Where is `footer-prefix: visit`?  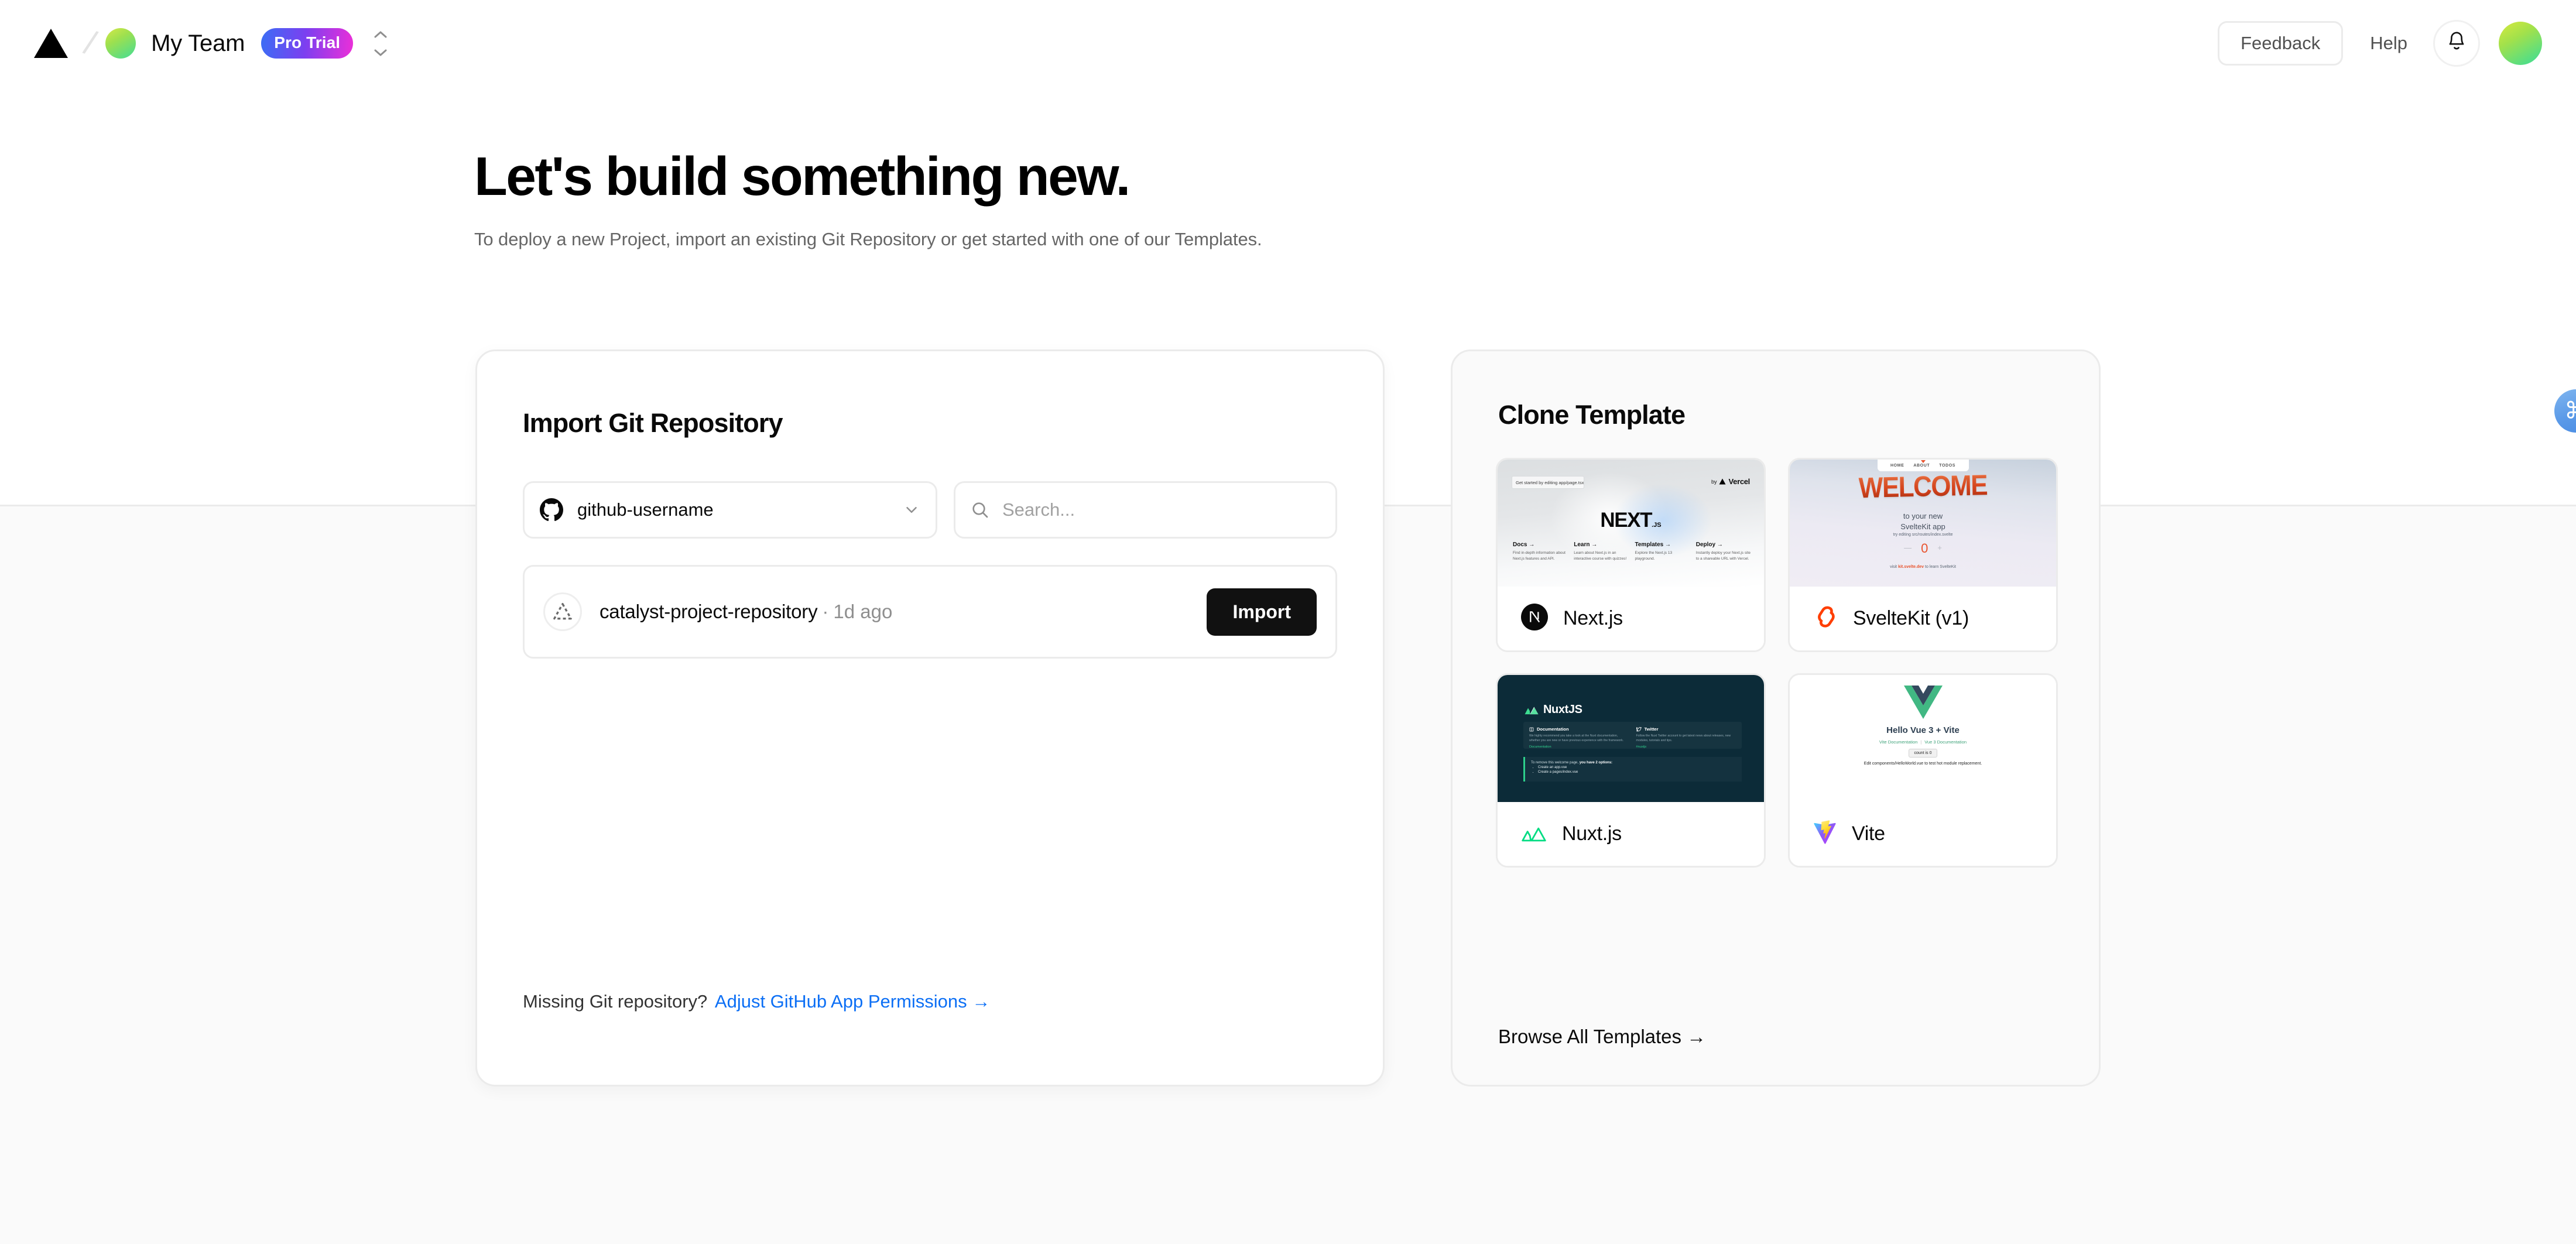
footer-prefix: visit is located at coordinates (1893, 567).